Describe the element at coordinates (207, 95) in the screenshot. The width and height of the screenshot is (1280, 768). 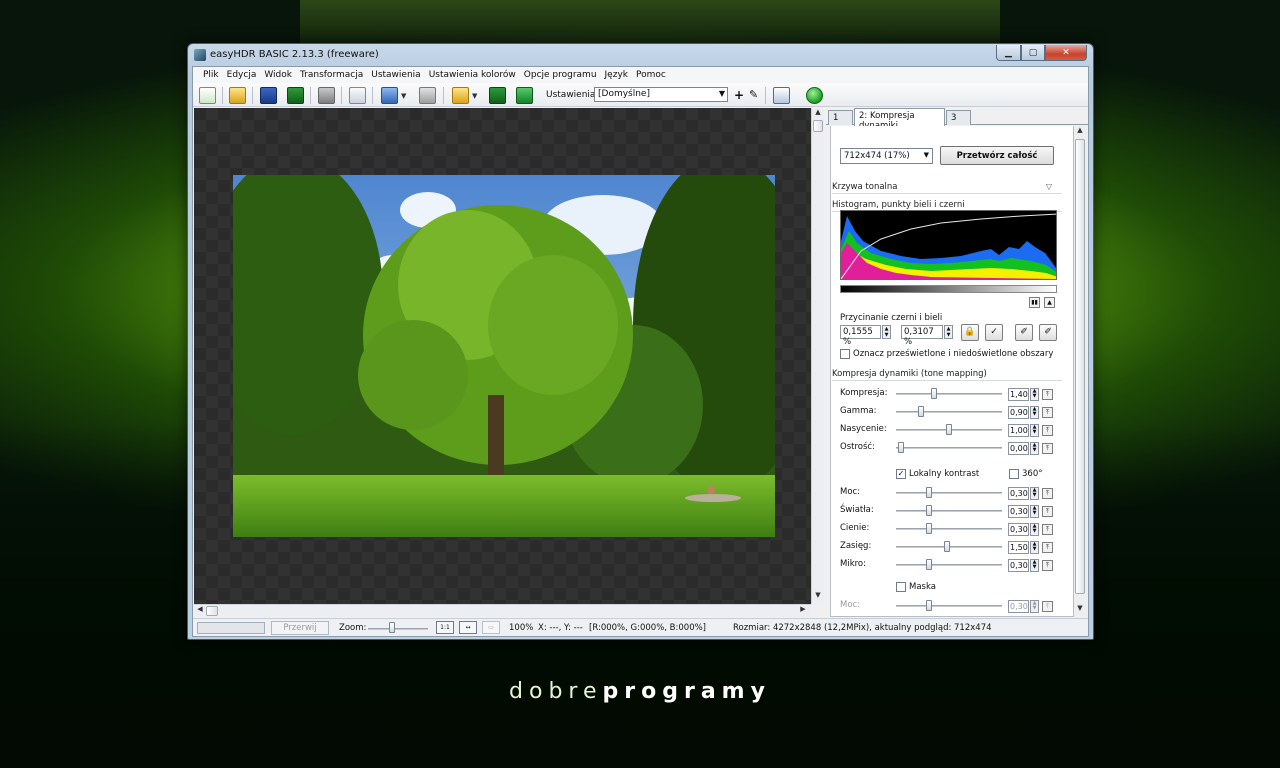
I see `new-doc-icon` at that location.